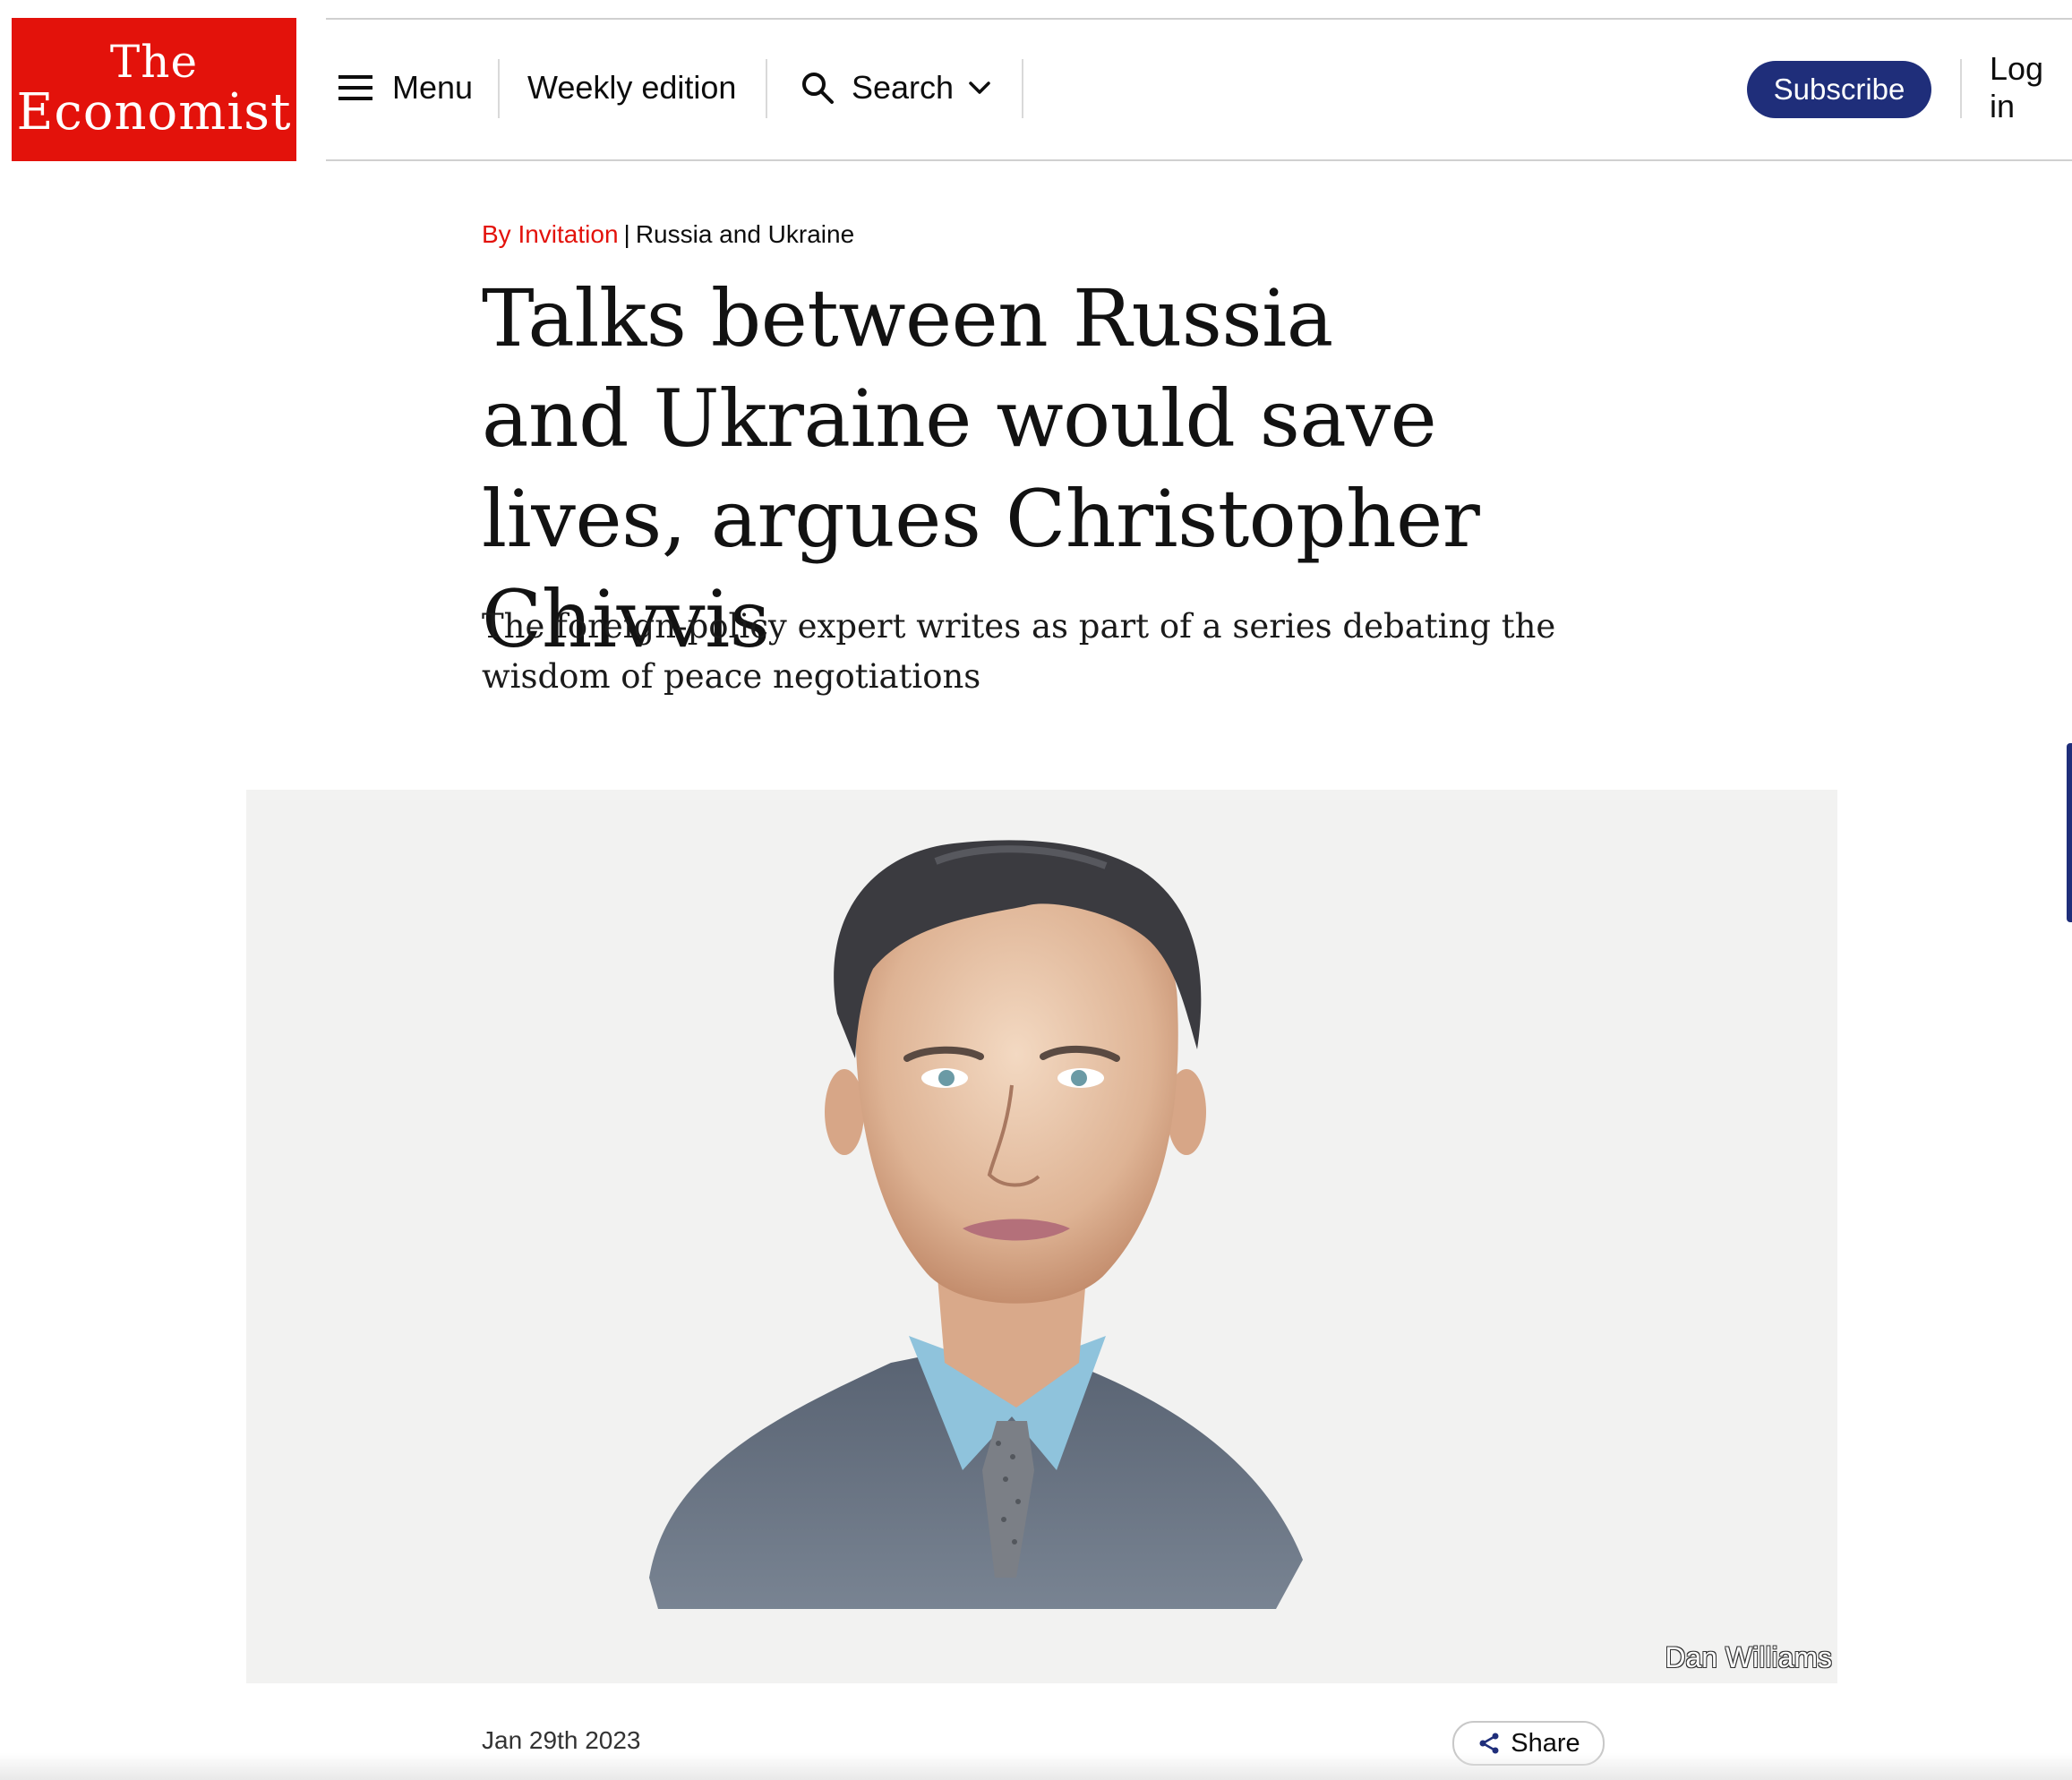 Image resolution: width=2072 pixels, height=1780 pixels. What do you see at coordinates (433, 87) in the screenshot?
I see `menu-label: Menu` at bounding box center [433, 87].